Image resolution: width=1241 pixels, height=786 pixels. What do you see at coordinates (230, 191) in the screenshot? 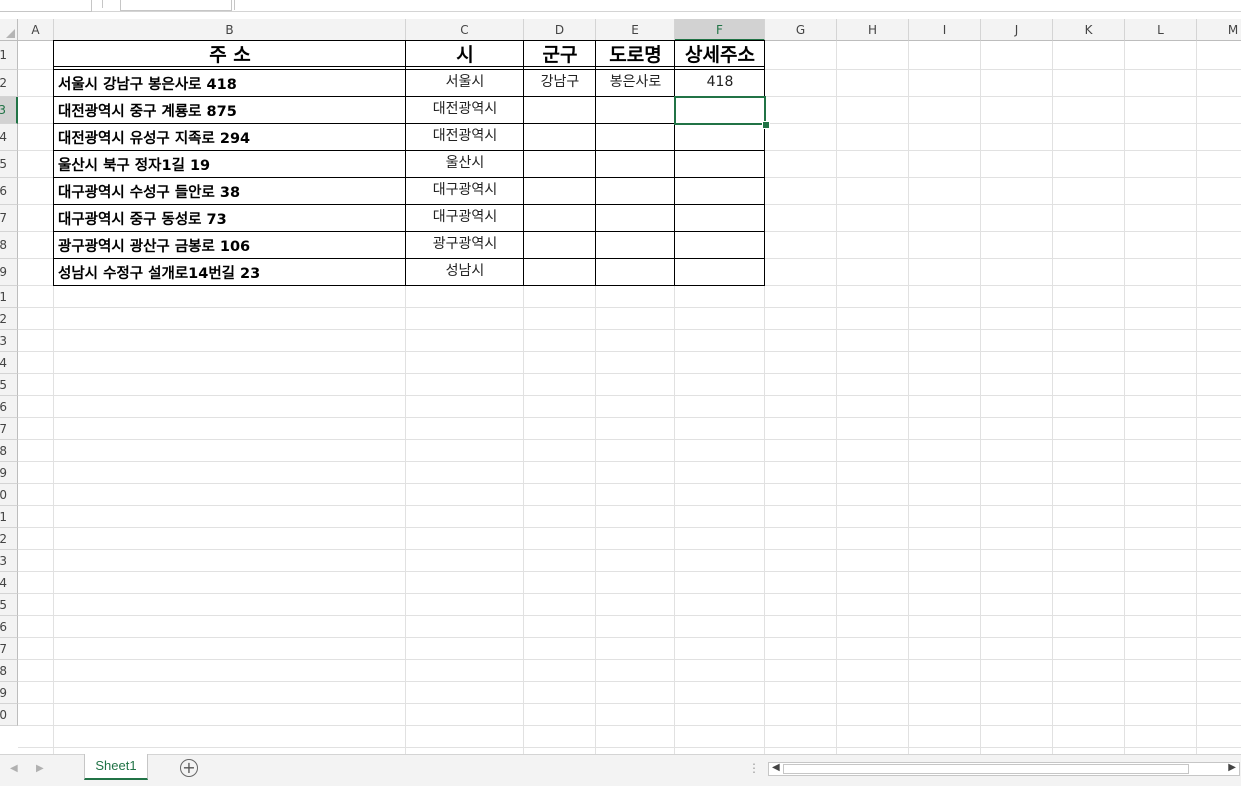
I see `cell-address: 대구광역시 수성구 들안로 38` at bounding box center [230, 191].